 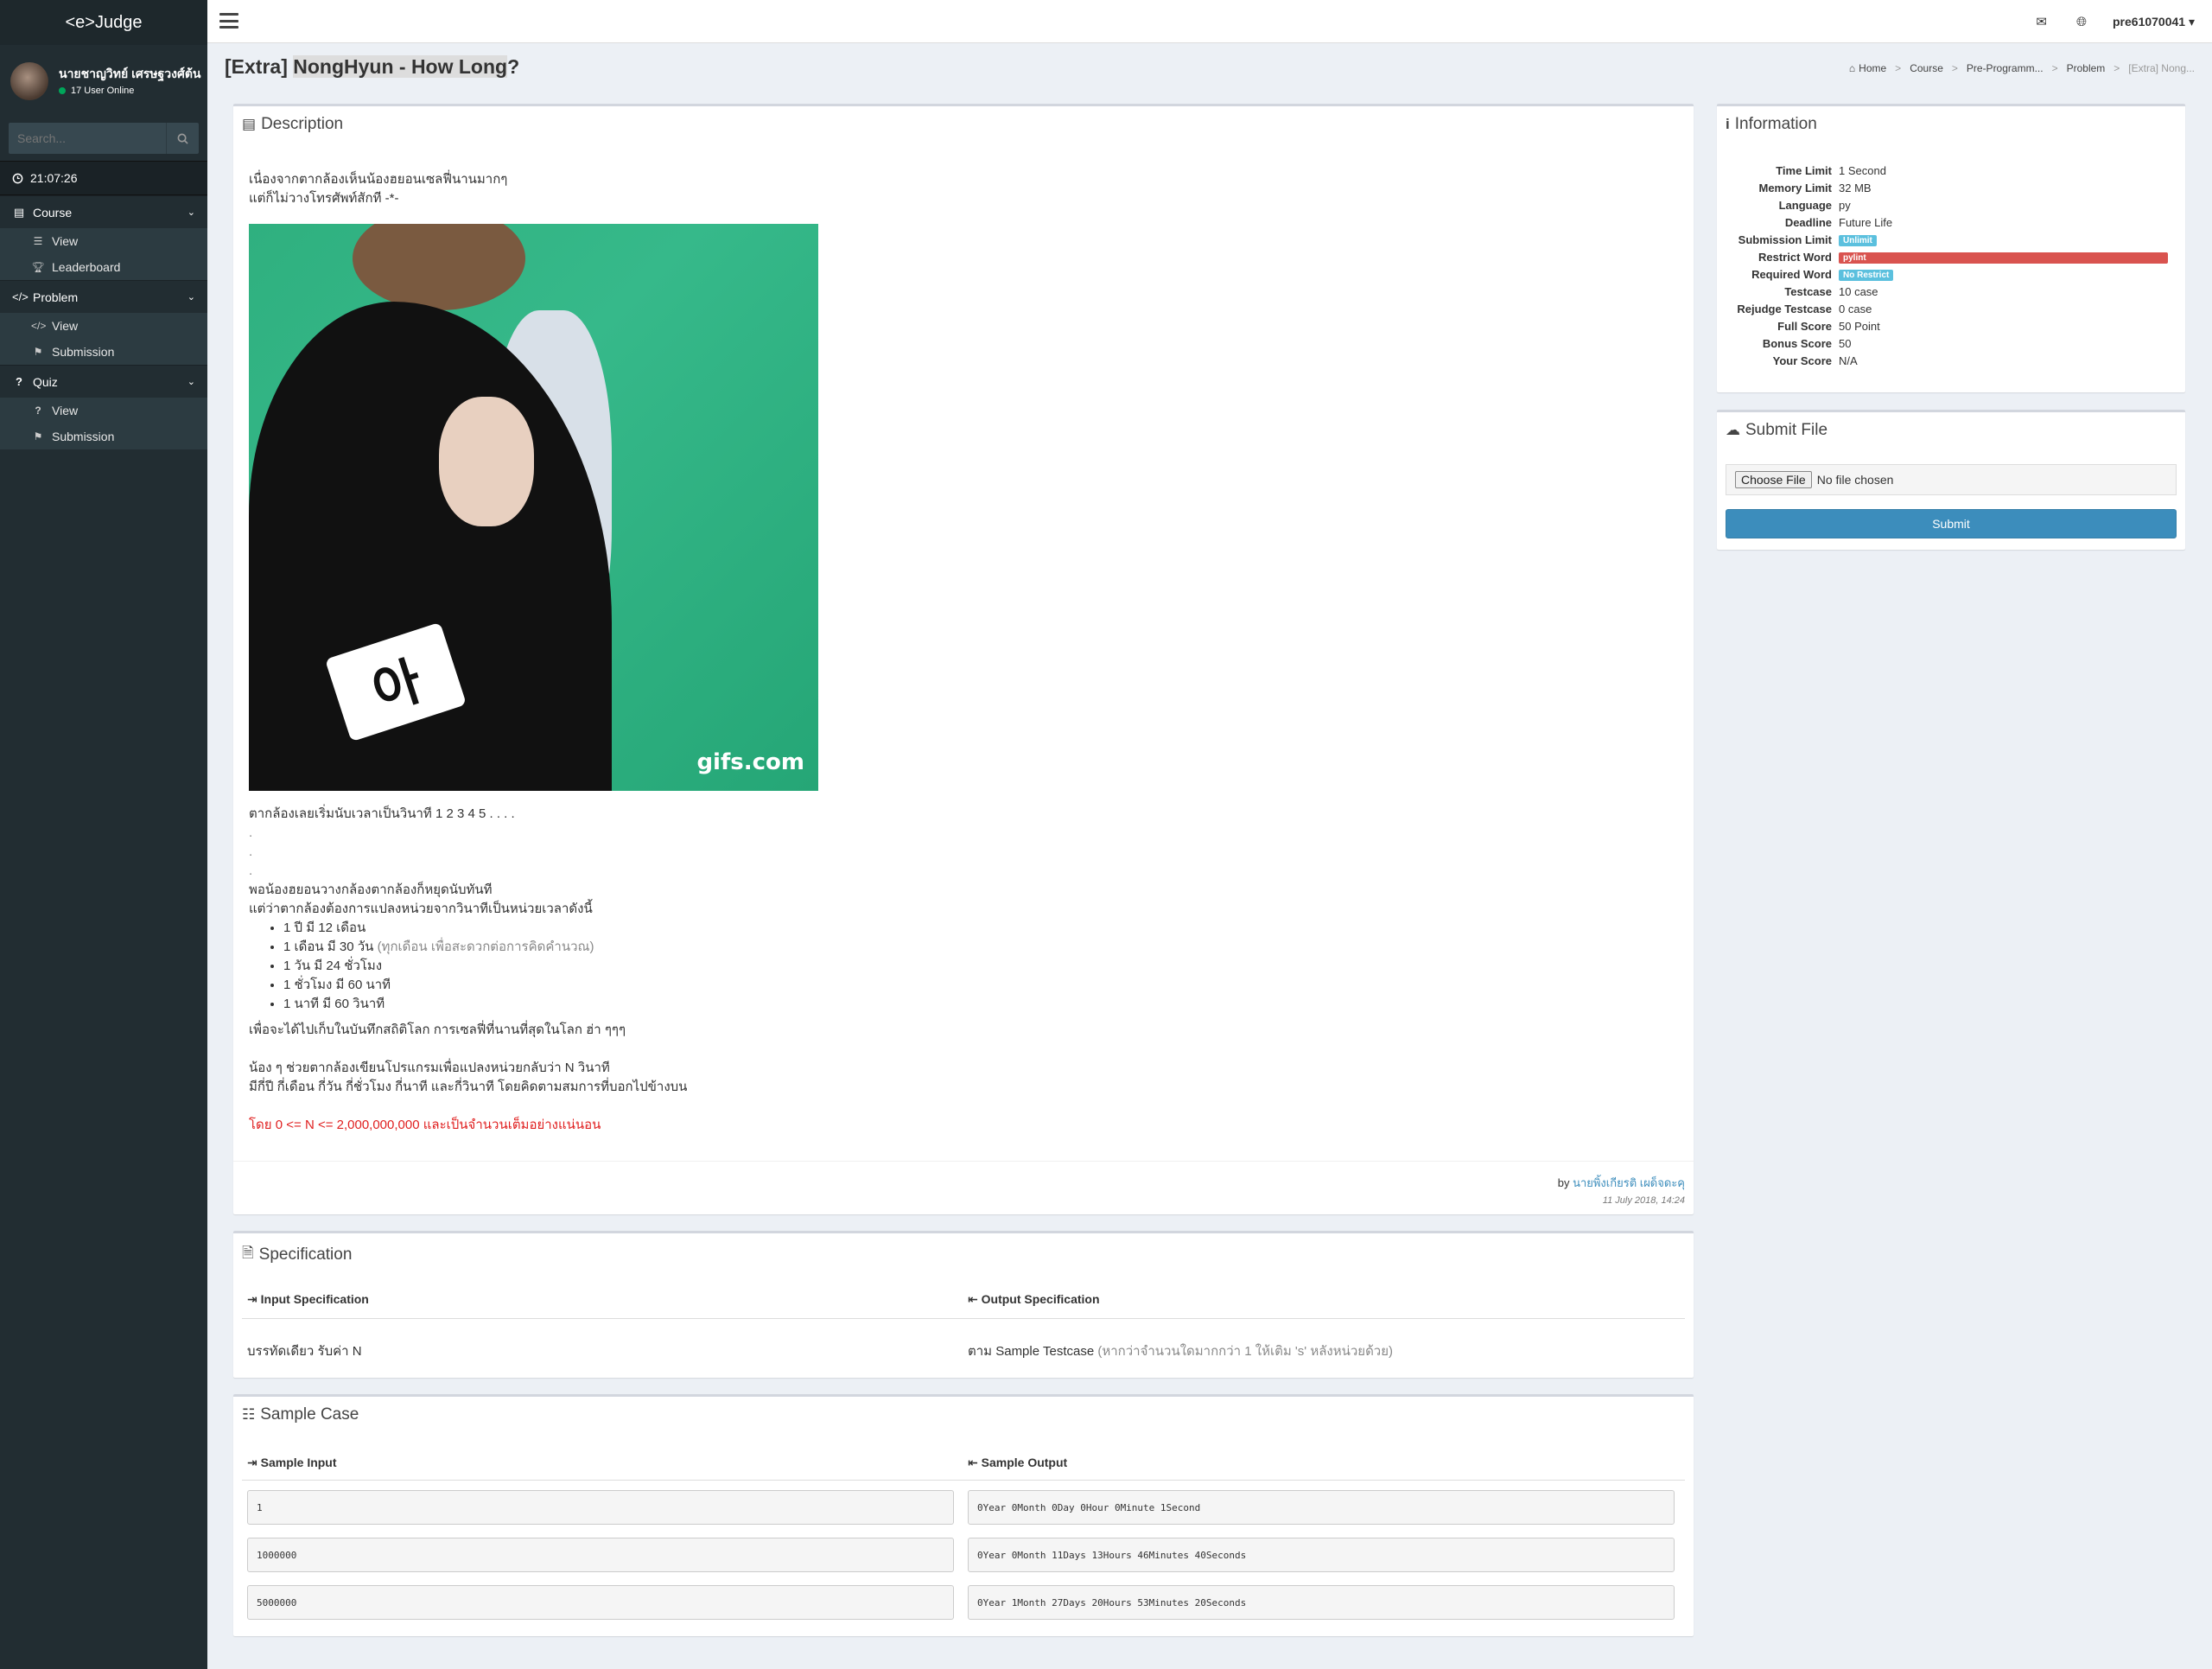 I want to click on sidebar-item-course-view: ☰ View, so click(x=103, y=241).